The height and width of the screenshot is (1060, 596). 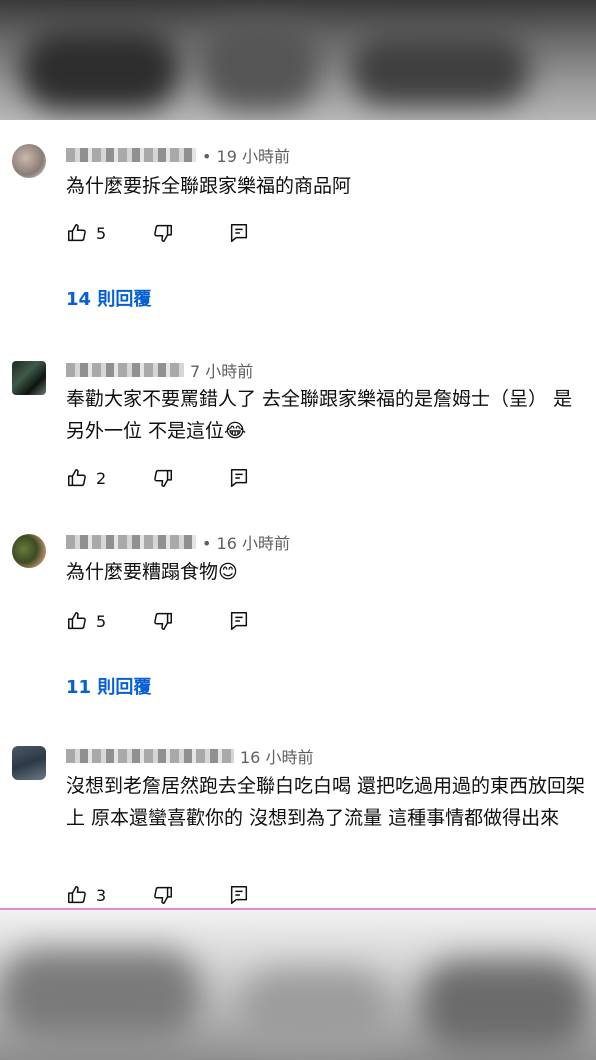 What do you see at coordinates (298, 60) in the screenshot?
I see `blurred-video-area` at bounding box center [298, 60].